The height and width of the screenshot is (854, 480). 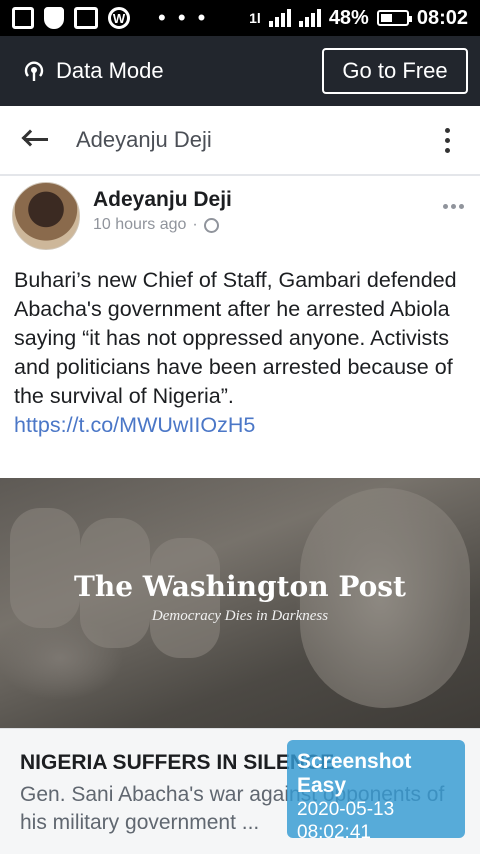 What do you see at coordinates (240, 71) in the screenshot?
I see `data-mode-bar: Data Mode Go to Free` at bounding box center [240, 71].